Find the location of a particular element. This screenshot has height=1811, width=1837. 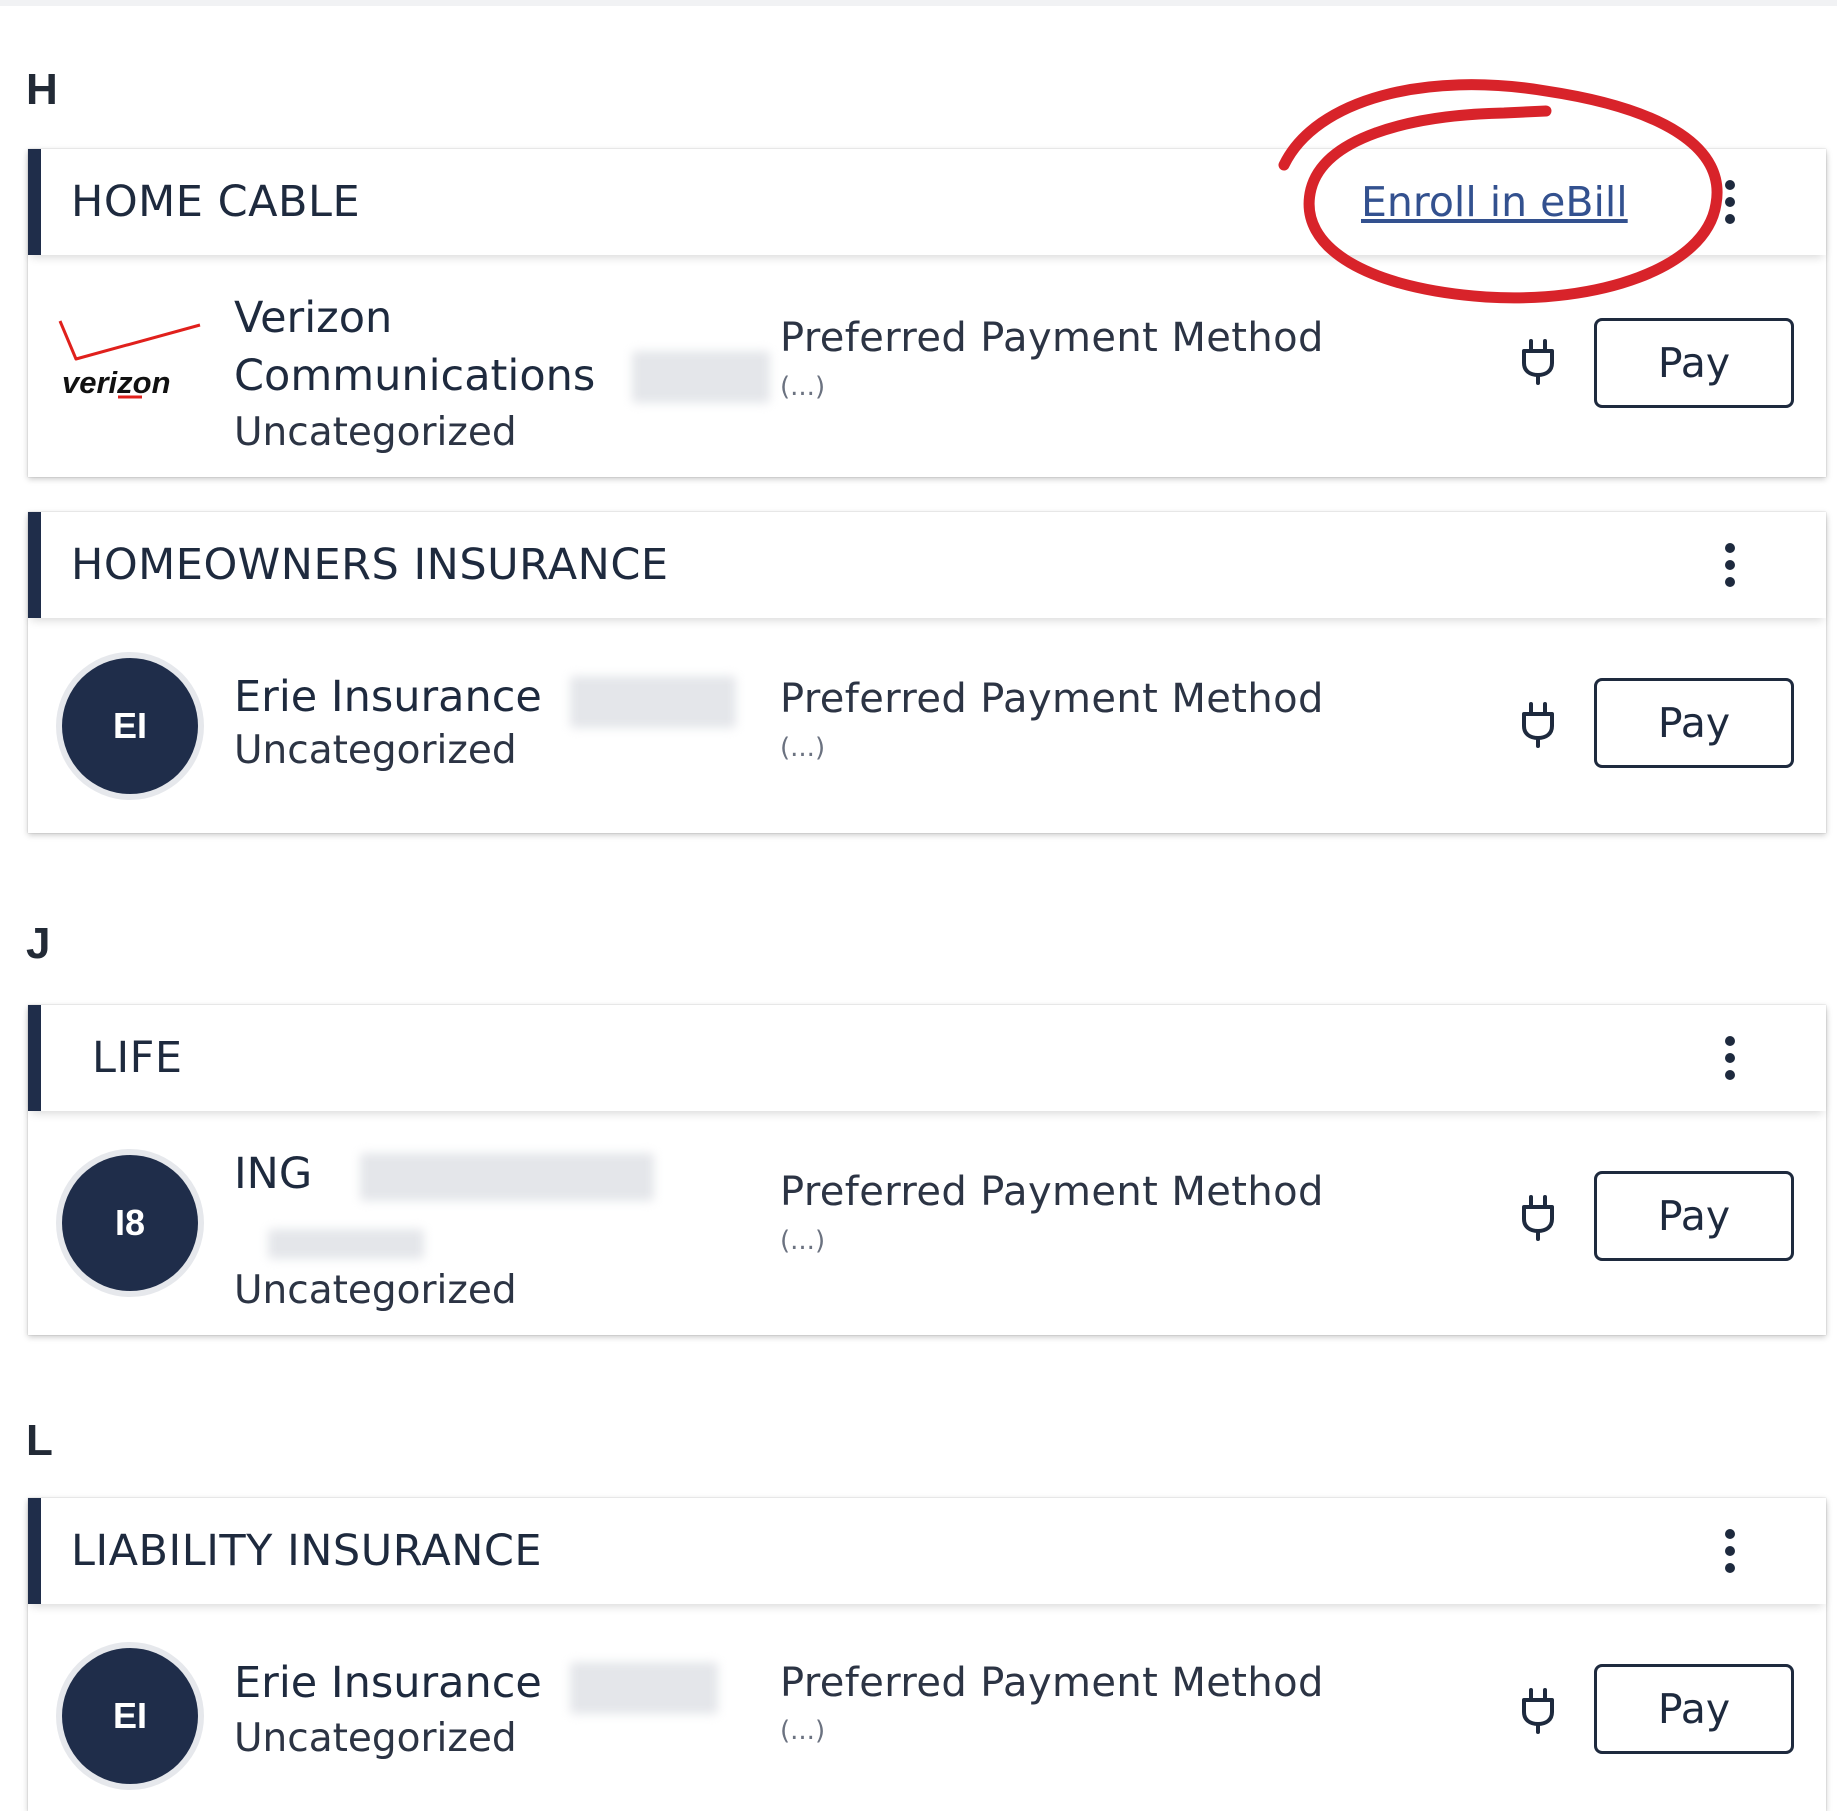

card-header: HOMEOWNERS INSURANCE is located at coordinates (927, 565).